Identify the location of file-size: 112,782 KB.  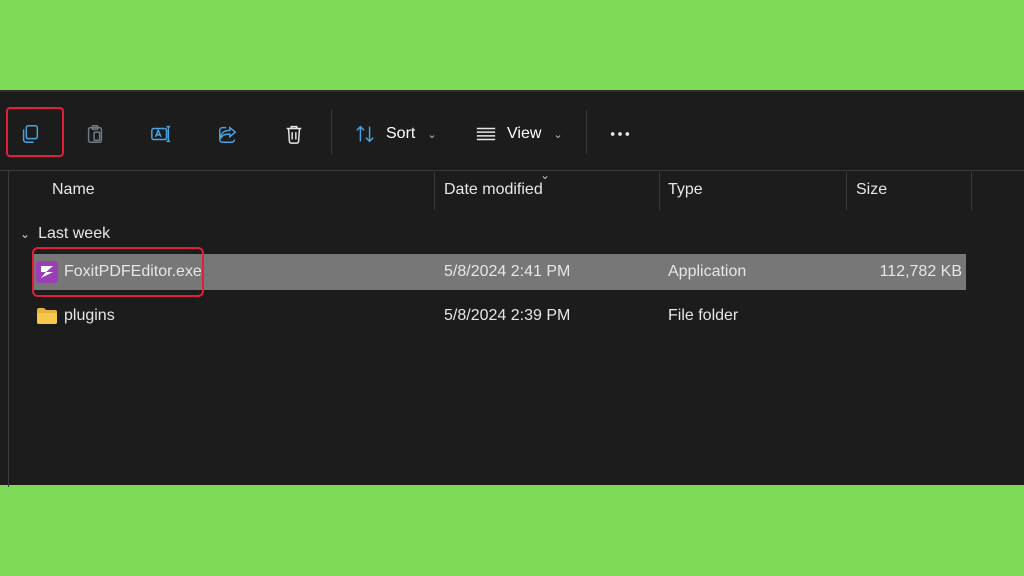
(920, 271).